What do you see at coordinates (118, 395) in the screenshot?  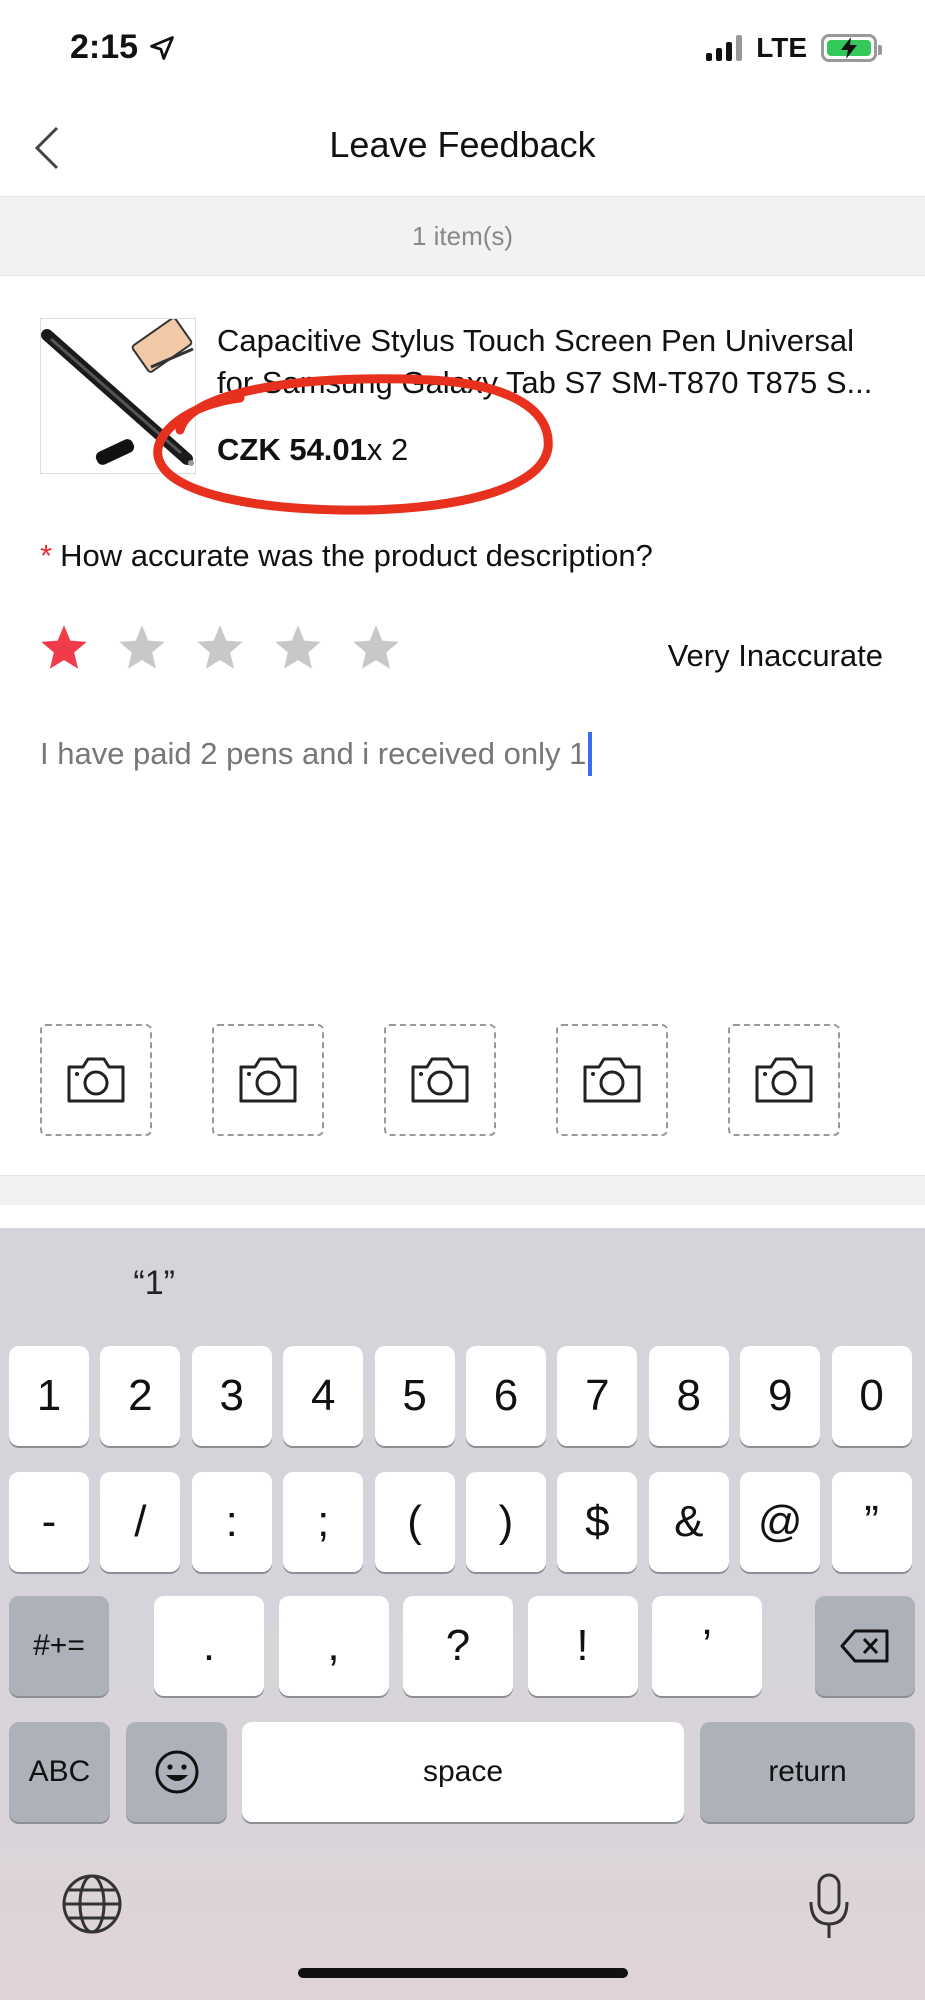 I see `product-image` at bounding box center [118, 395].